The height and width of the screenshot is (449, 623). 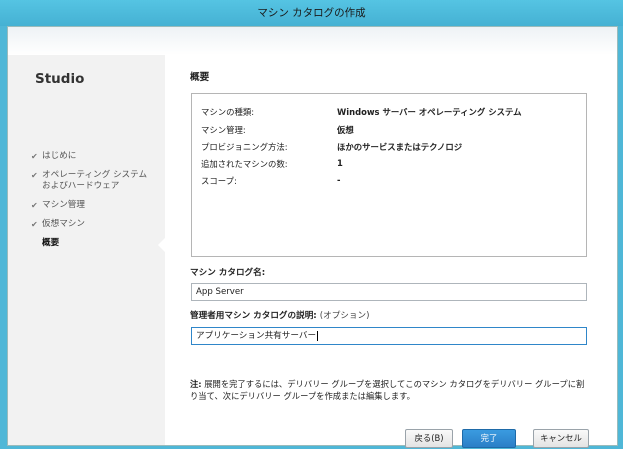 What do you see at coordinates (561, 438) in the screenshot?
I see `cancel-button: キャンセル` at bounding box center [561, 438].